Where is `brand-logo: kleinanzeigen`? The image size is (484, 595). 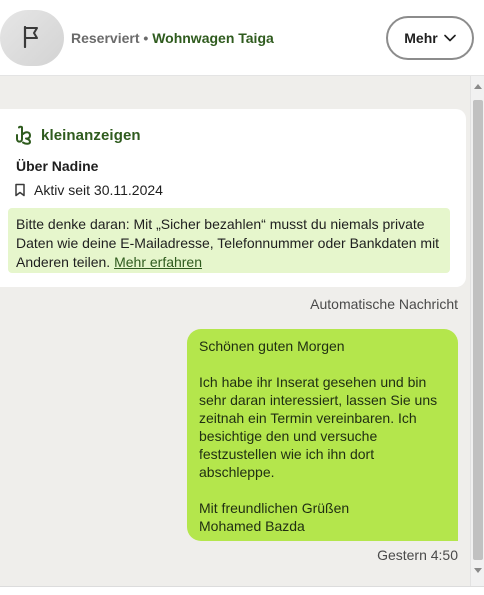
brand-logo: kleinanzeigen is located at coordinates (78, 135).